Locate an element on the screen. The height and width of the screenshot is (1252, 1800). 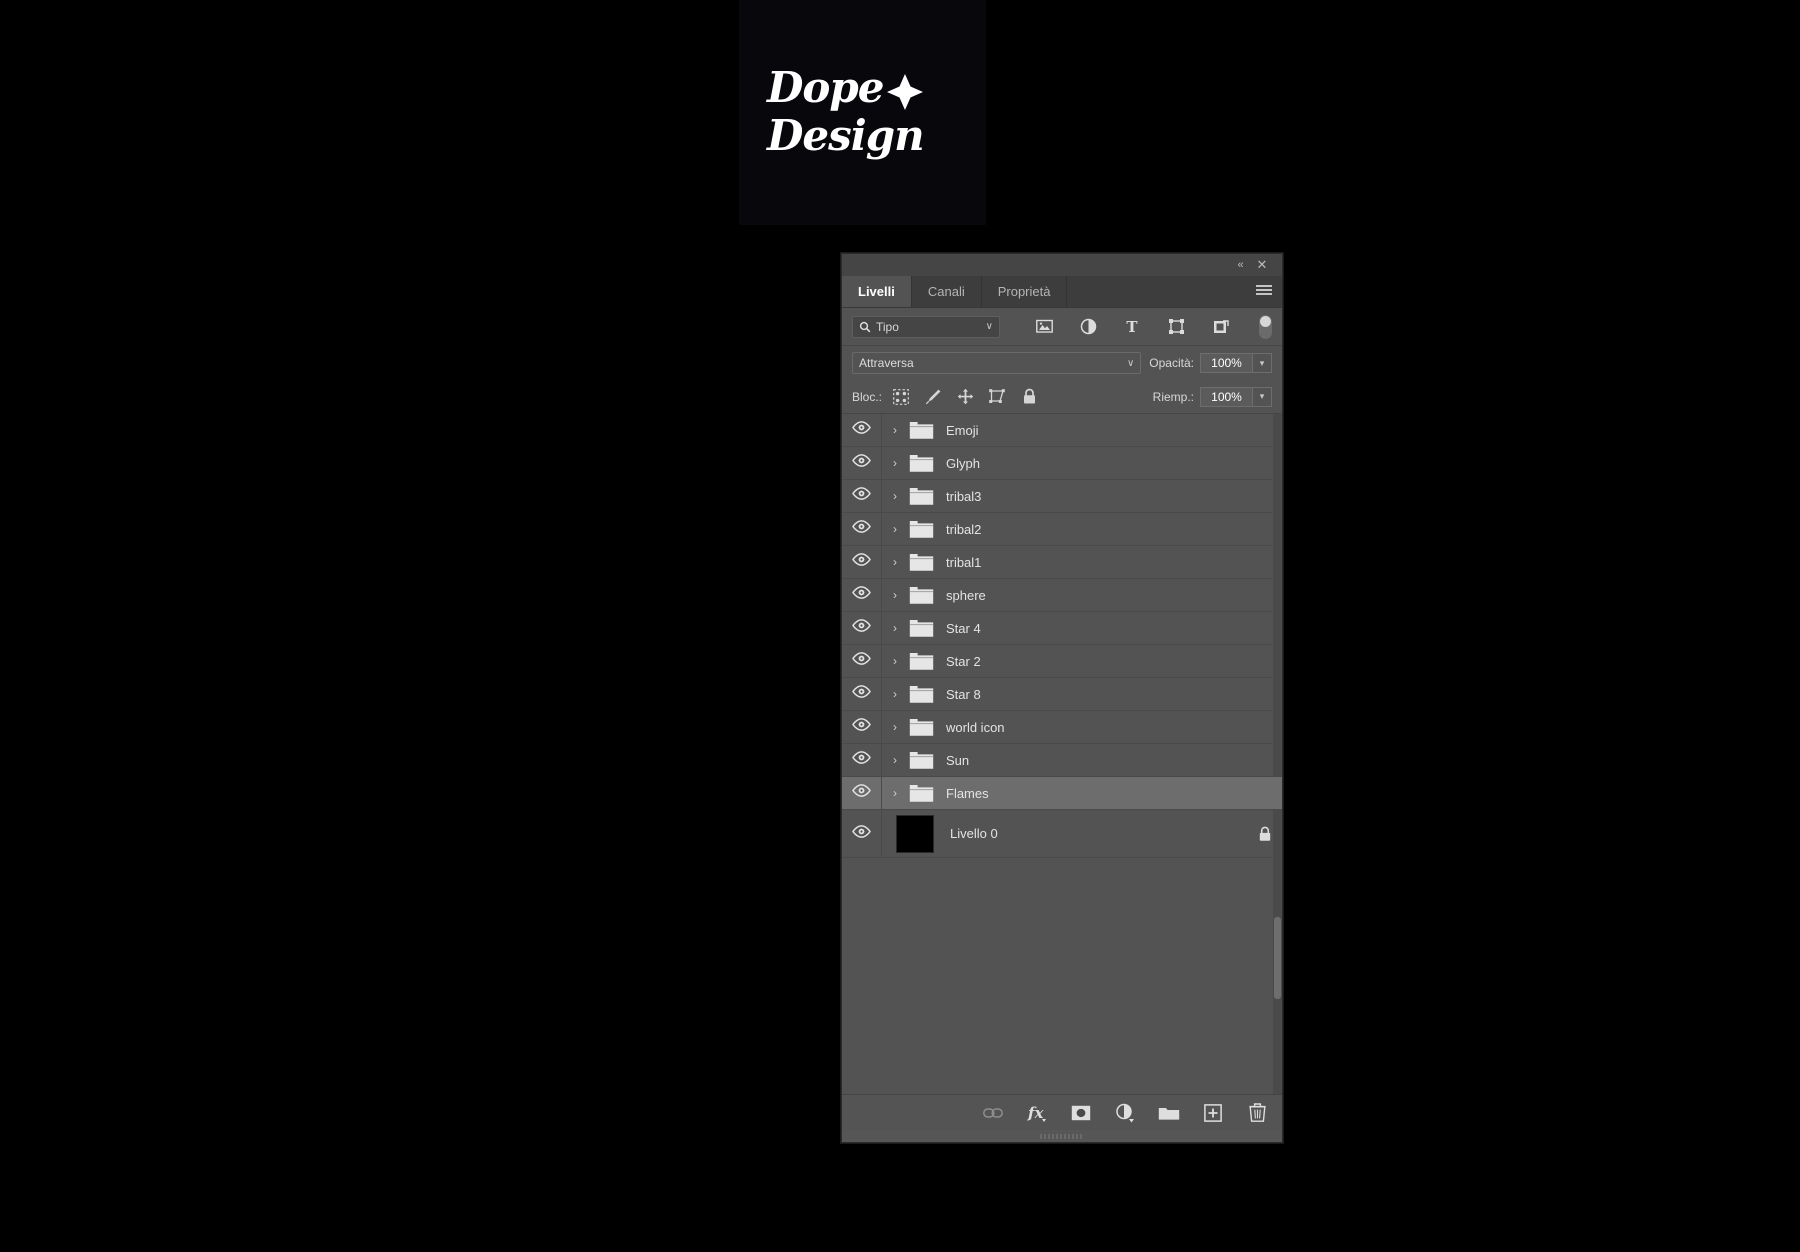
filter-type-select: Tipo ∨ is located at coordinates (926, 326).